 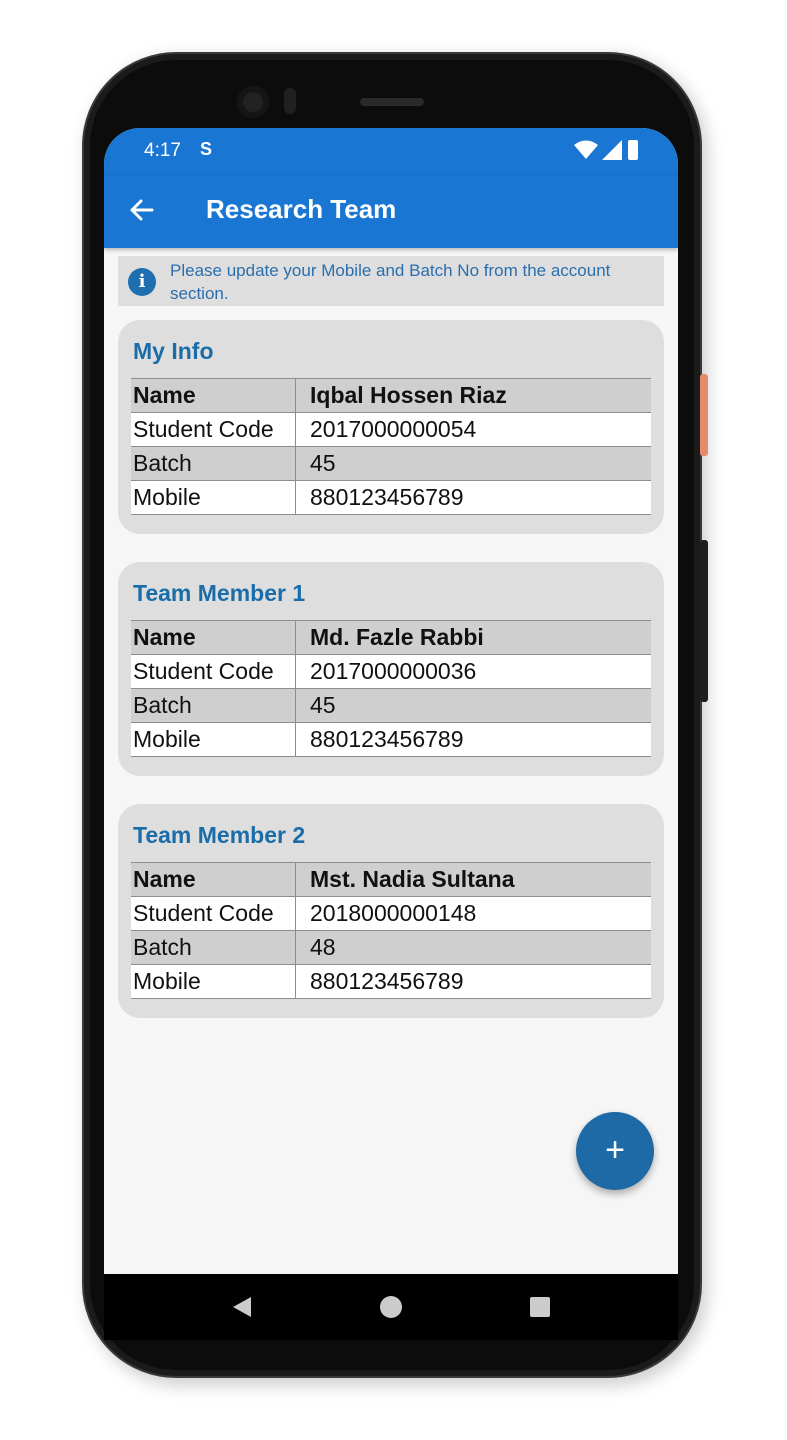 I want to click on row-value: 48, so click(x=473, y=947).